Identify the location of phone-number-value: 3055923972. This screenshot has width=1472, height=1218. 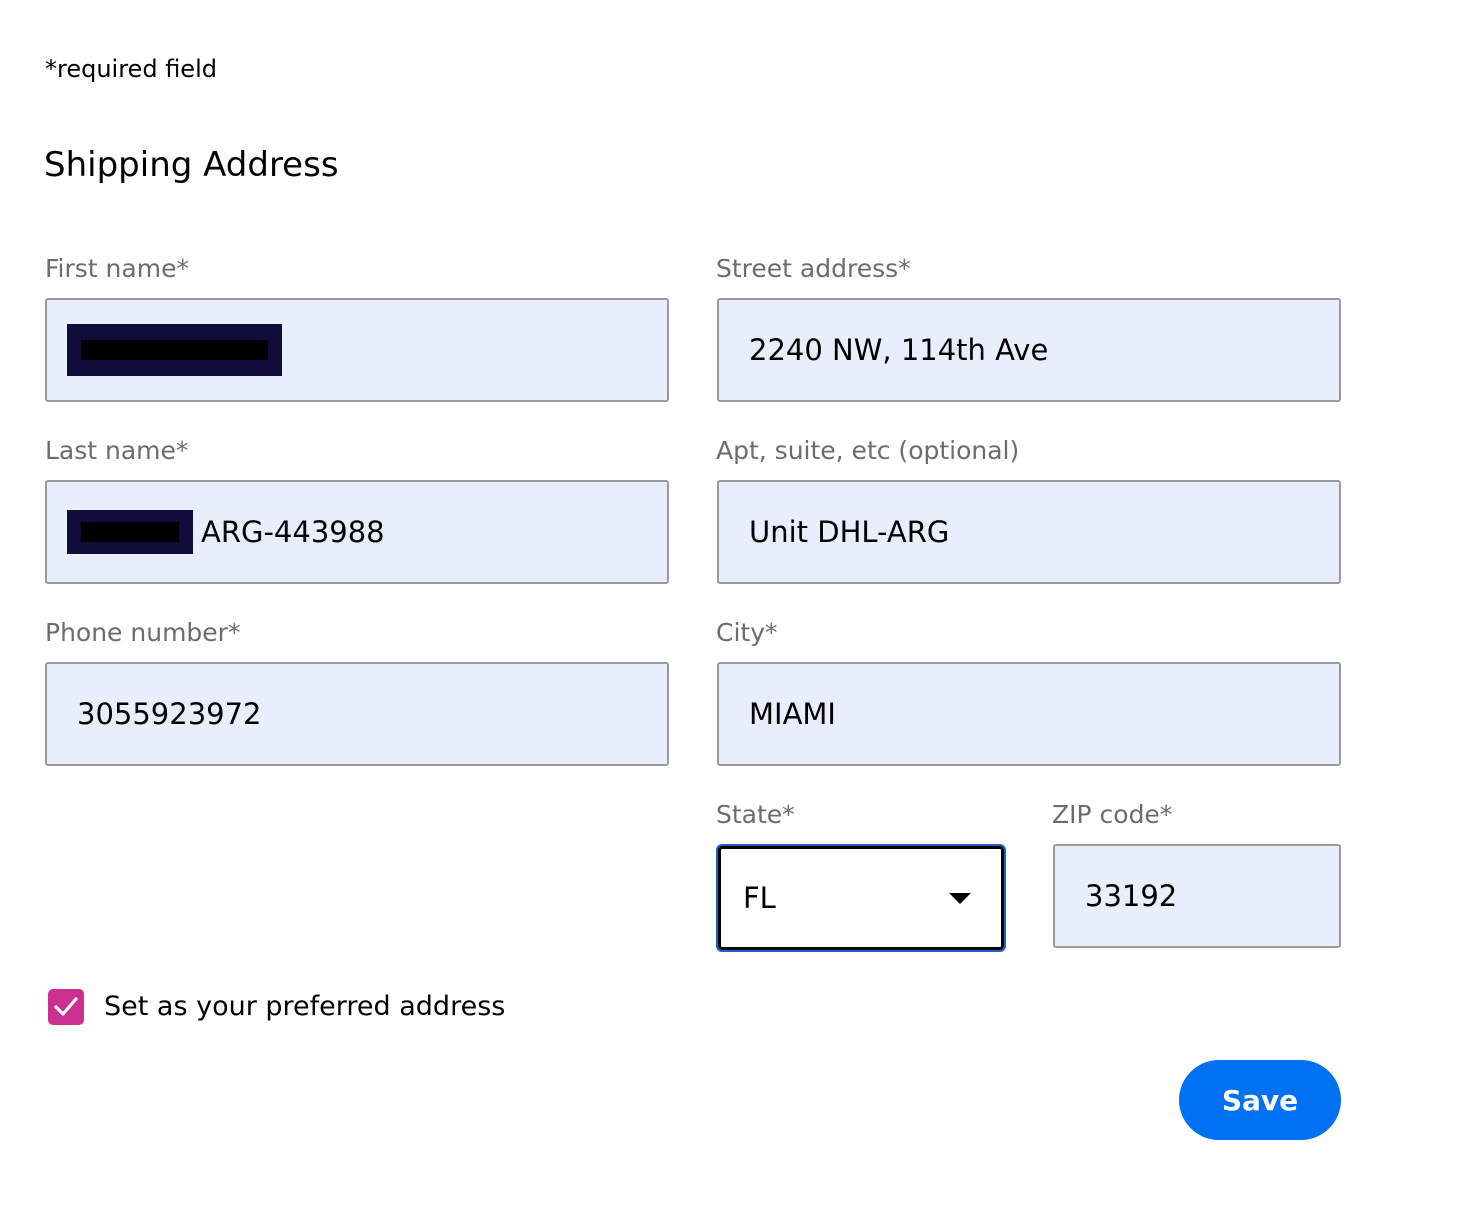
(169, 714).